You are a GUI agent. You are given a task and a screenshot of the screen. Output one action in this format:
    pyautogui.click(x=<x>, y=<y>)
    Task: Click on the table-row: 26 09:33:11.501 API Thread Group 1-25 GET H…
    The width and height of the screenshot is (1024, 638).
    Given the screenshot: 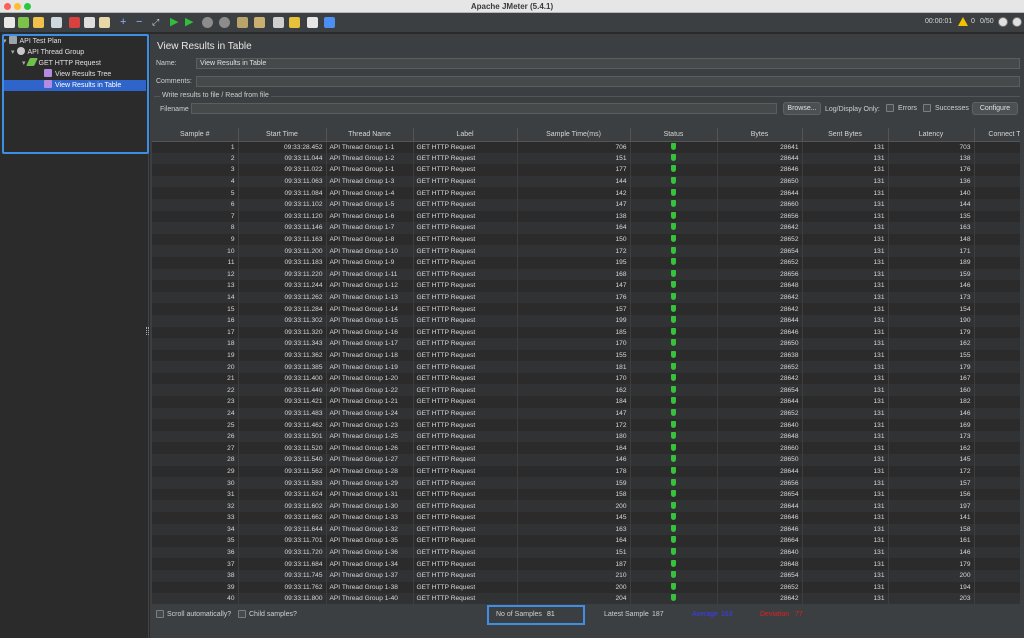 What is the action you would take?
    pyautogui.click(x=586, y=436)
    